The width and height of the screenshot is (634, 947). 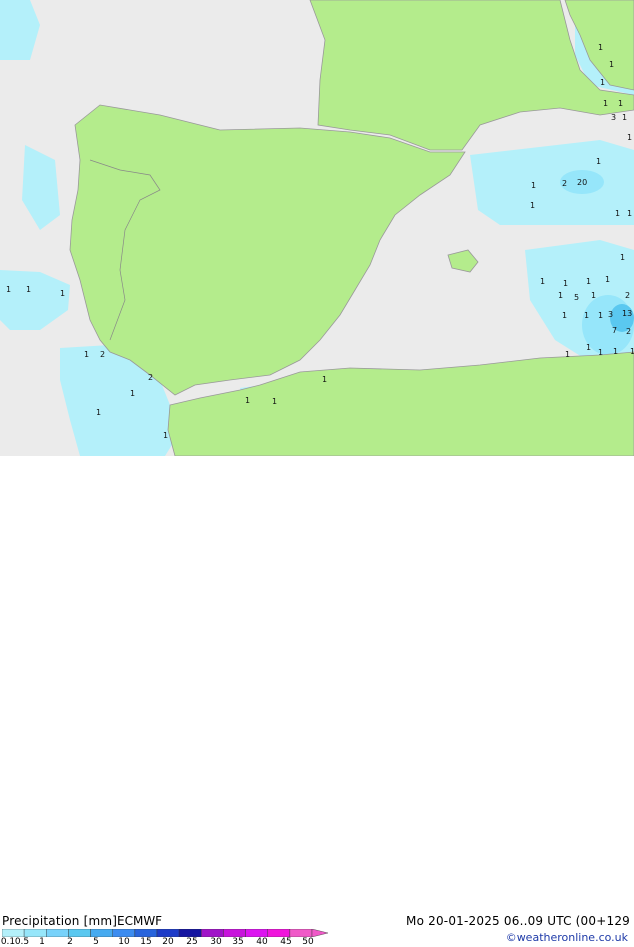 I want to click on scale-tick-label: 35, so click(x=238, y=942).